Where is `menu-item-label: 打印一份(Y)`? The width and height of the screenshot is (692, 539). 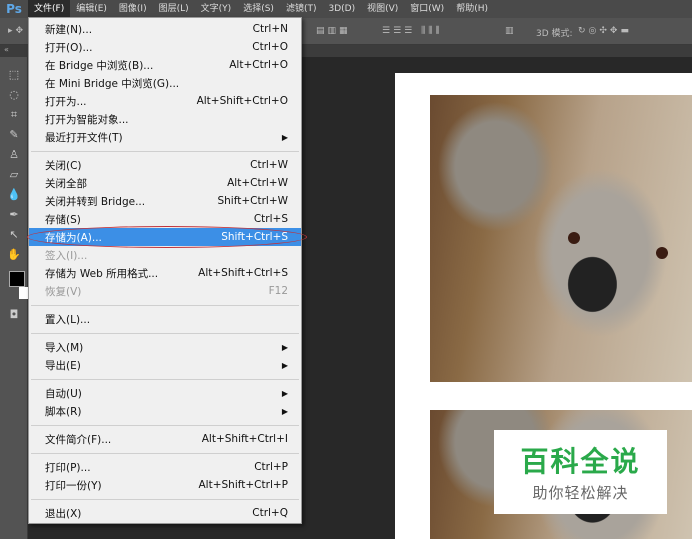
menu-item-label: 打印一份(Y) is located at coordinates (73, 485).